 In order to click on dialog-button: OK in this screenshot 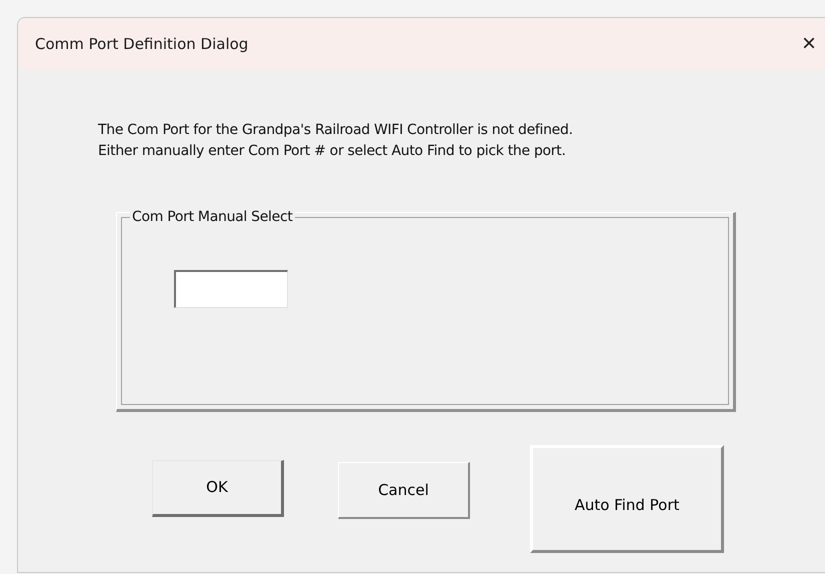, I will do `click(218, 488)`.